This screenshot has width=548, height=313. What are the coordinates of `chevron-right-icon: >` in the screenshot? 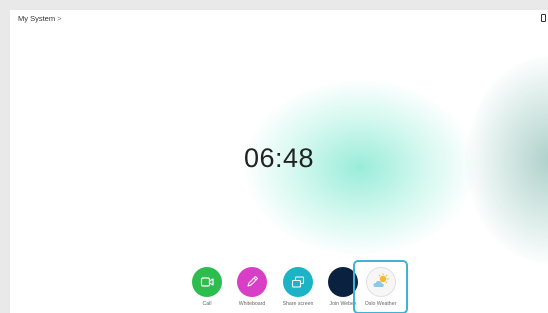 It's located at (59, 18).